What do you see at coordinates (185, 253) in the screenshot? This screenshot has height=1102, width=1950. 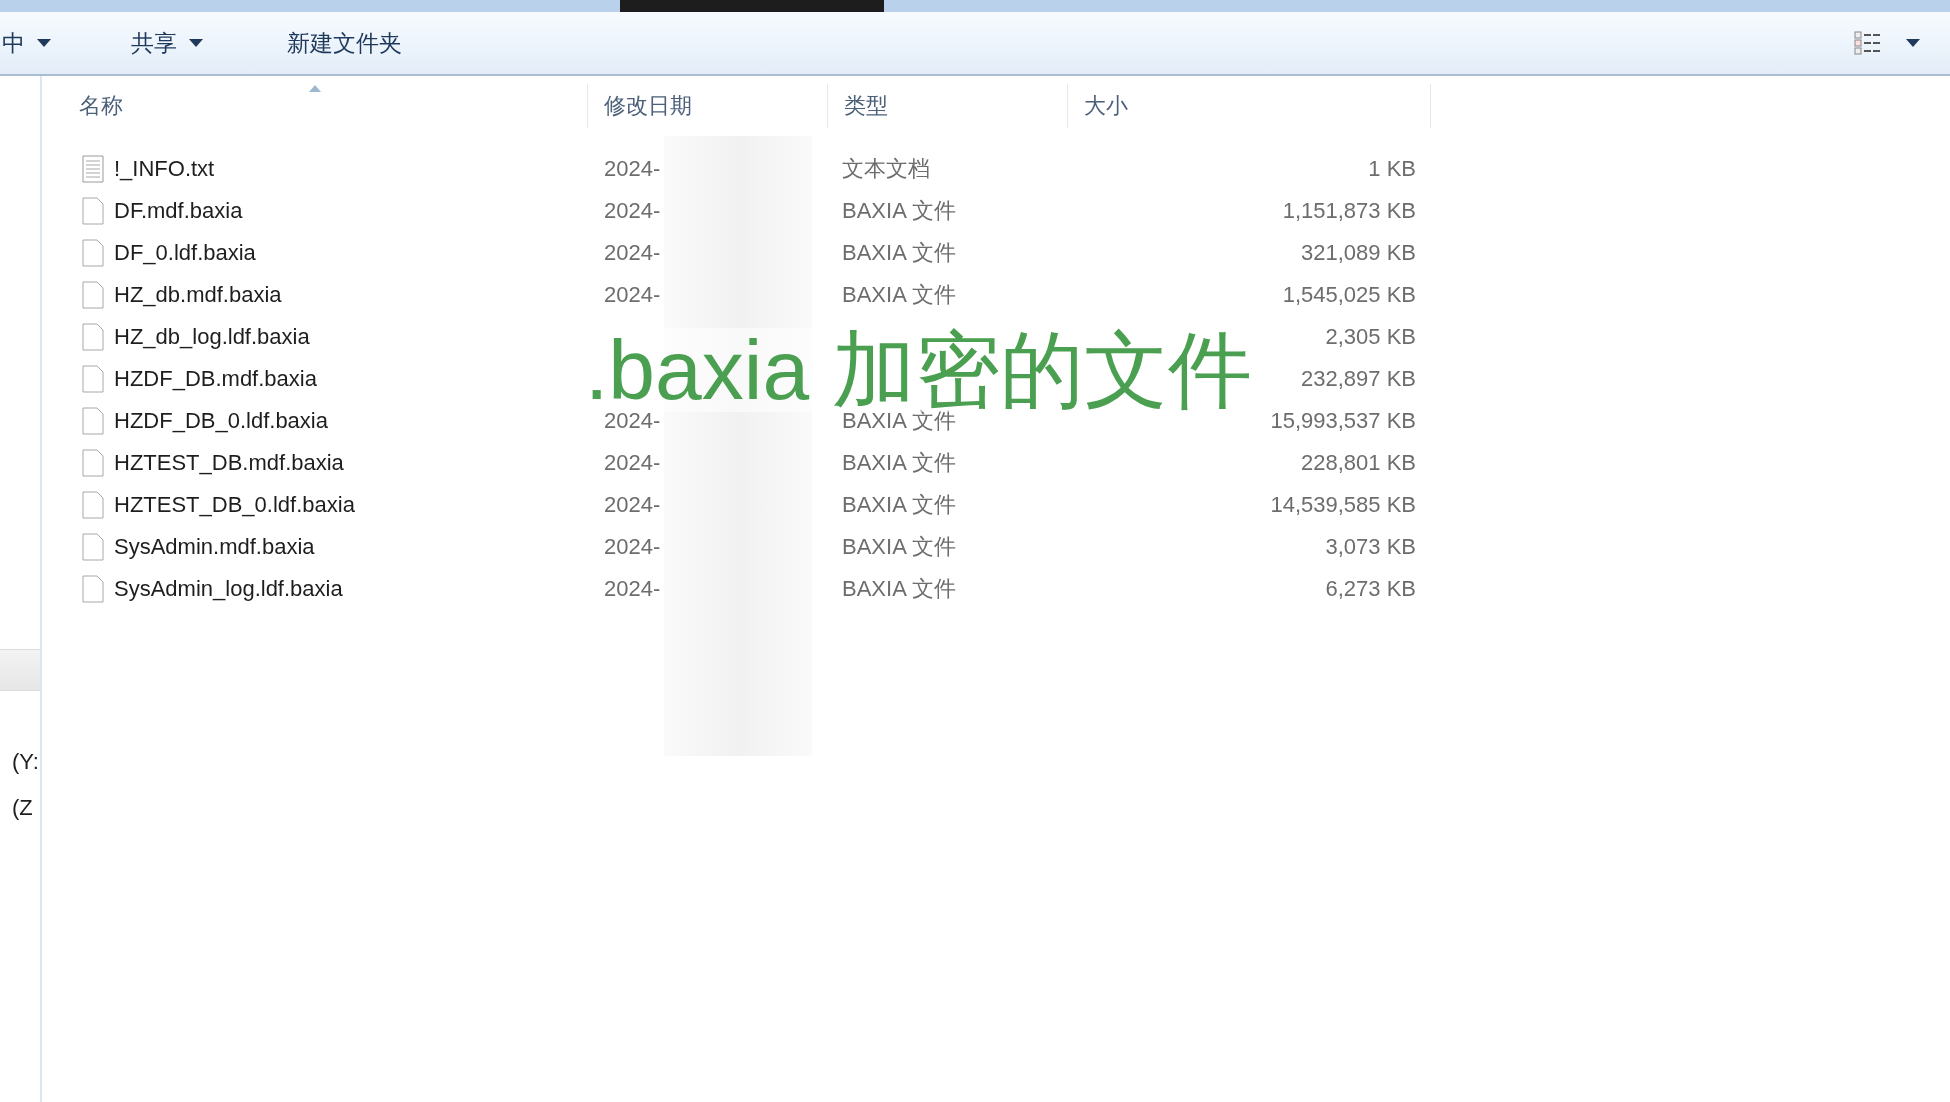 I see `file-name: DF_0.ldf.baxia` at bounding box center [185, 253].